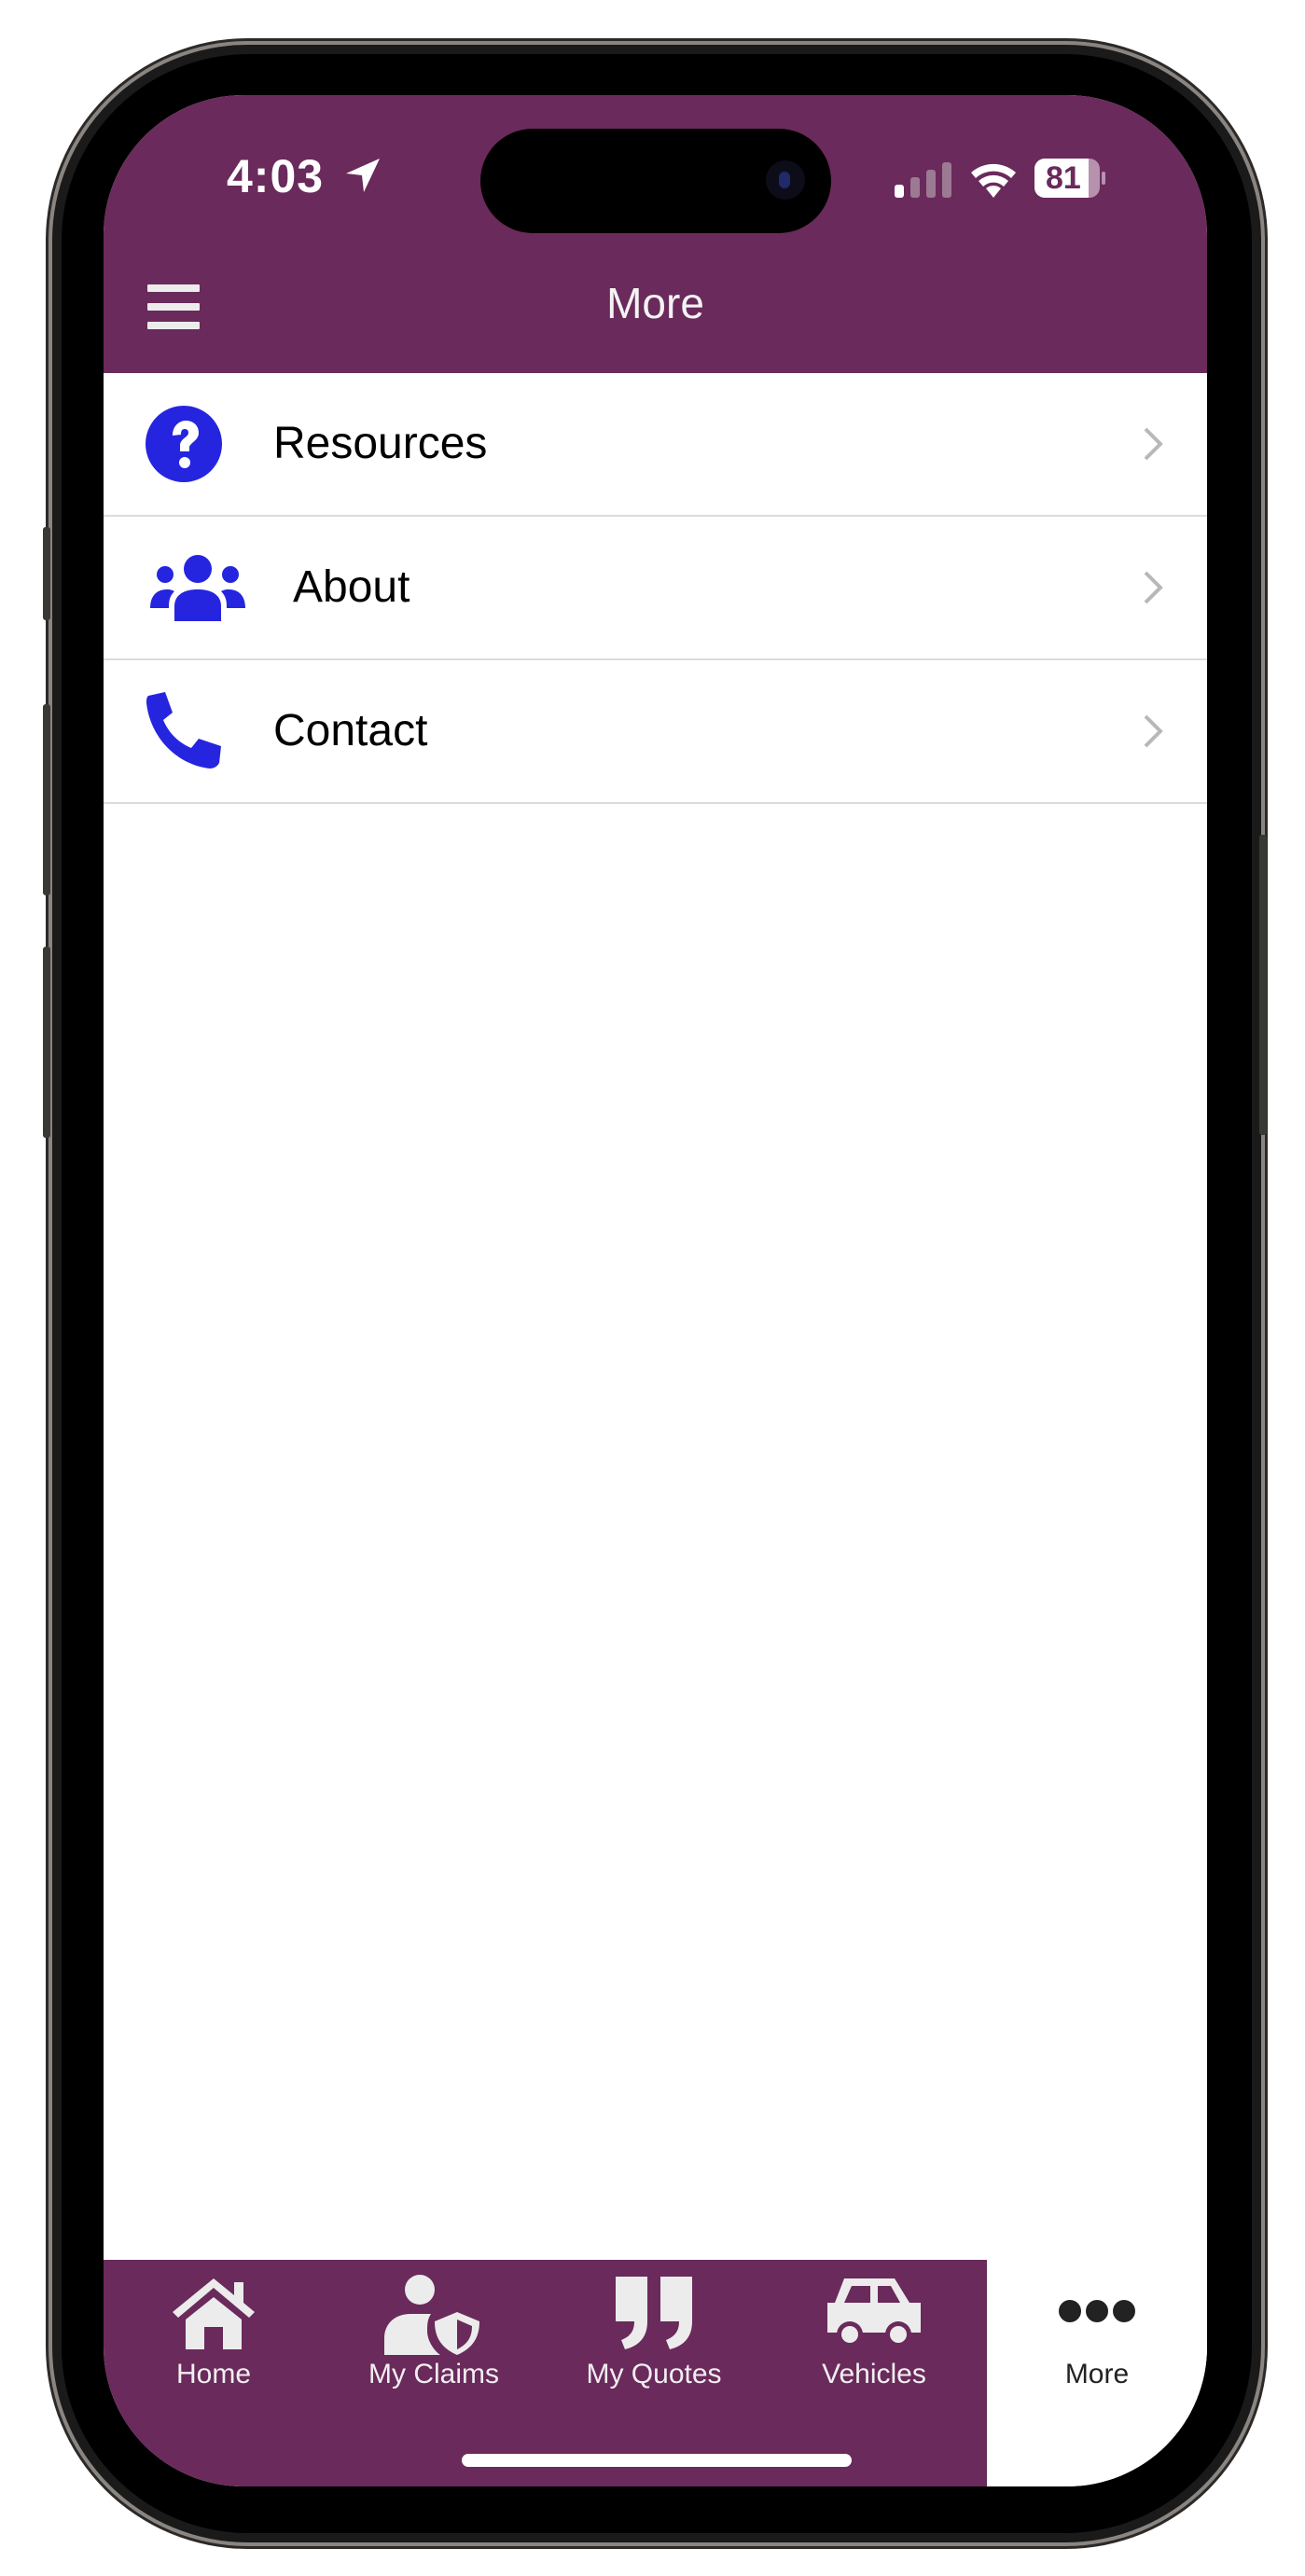  I want to click on battery-icon: 81, so click(1069, 178).